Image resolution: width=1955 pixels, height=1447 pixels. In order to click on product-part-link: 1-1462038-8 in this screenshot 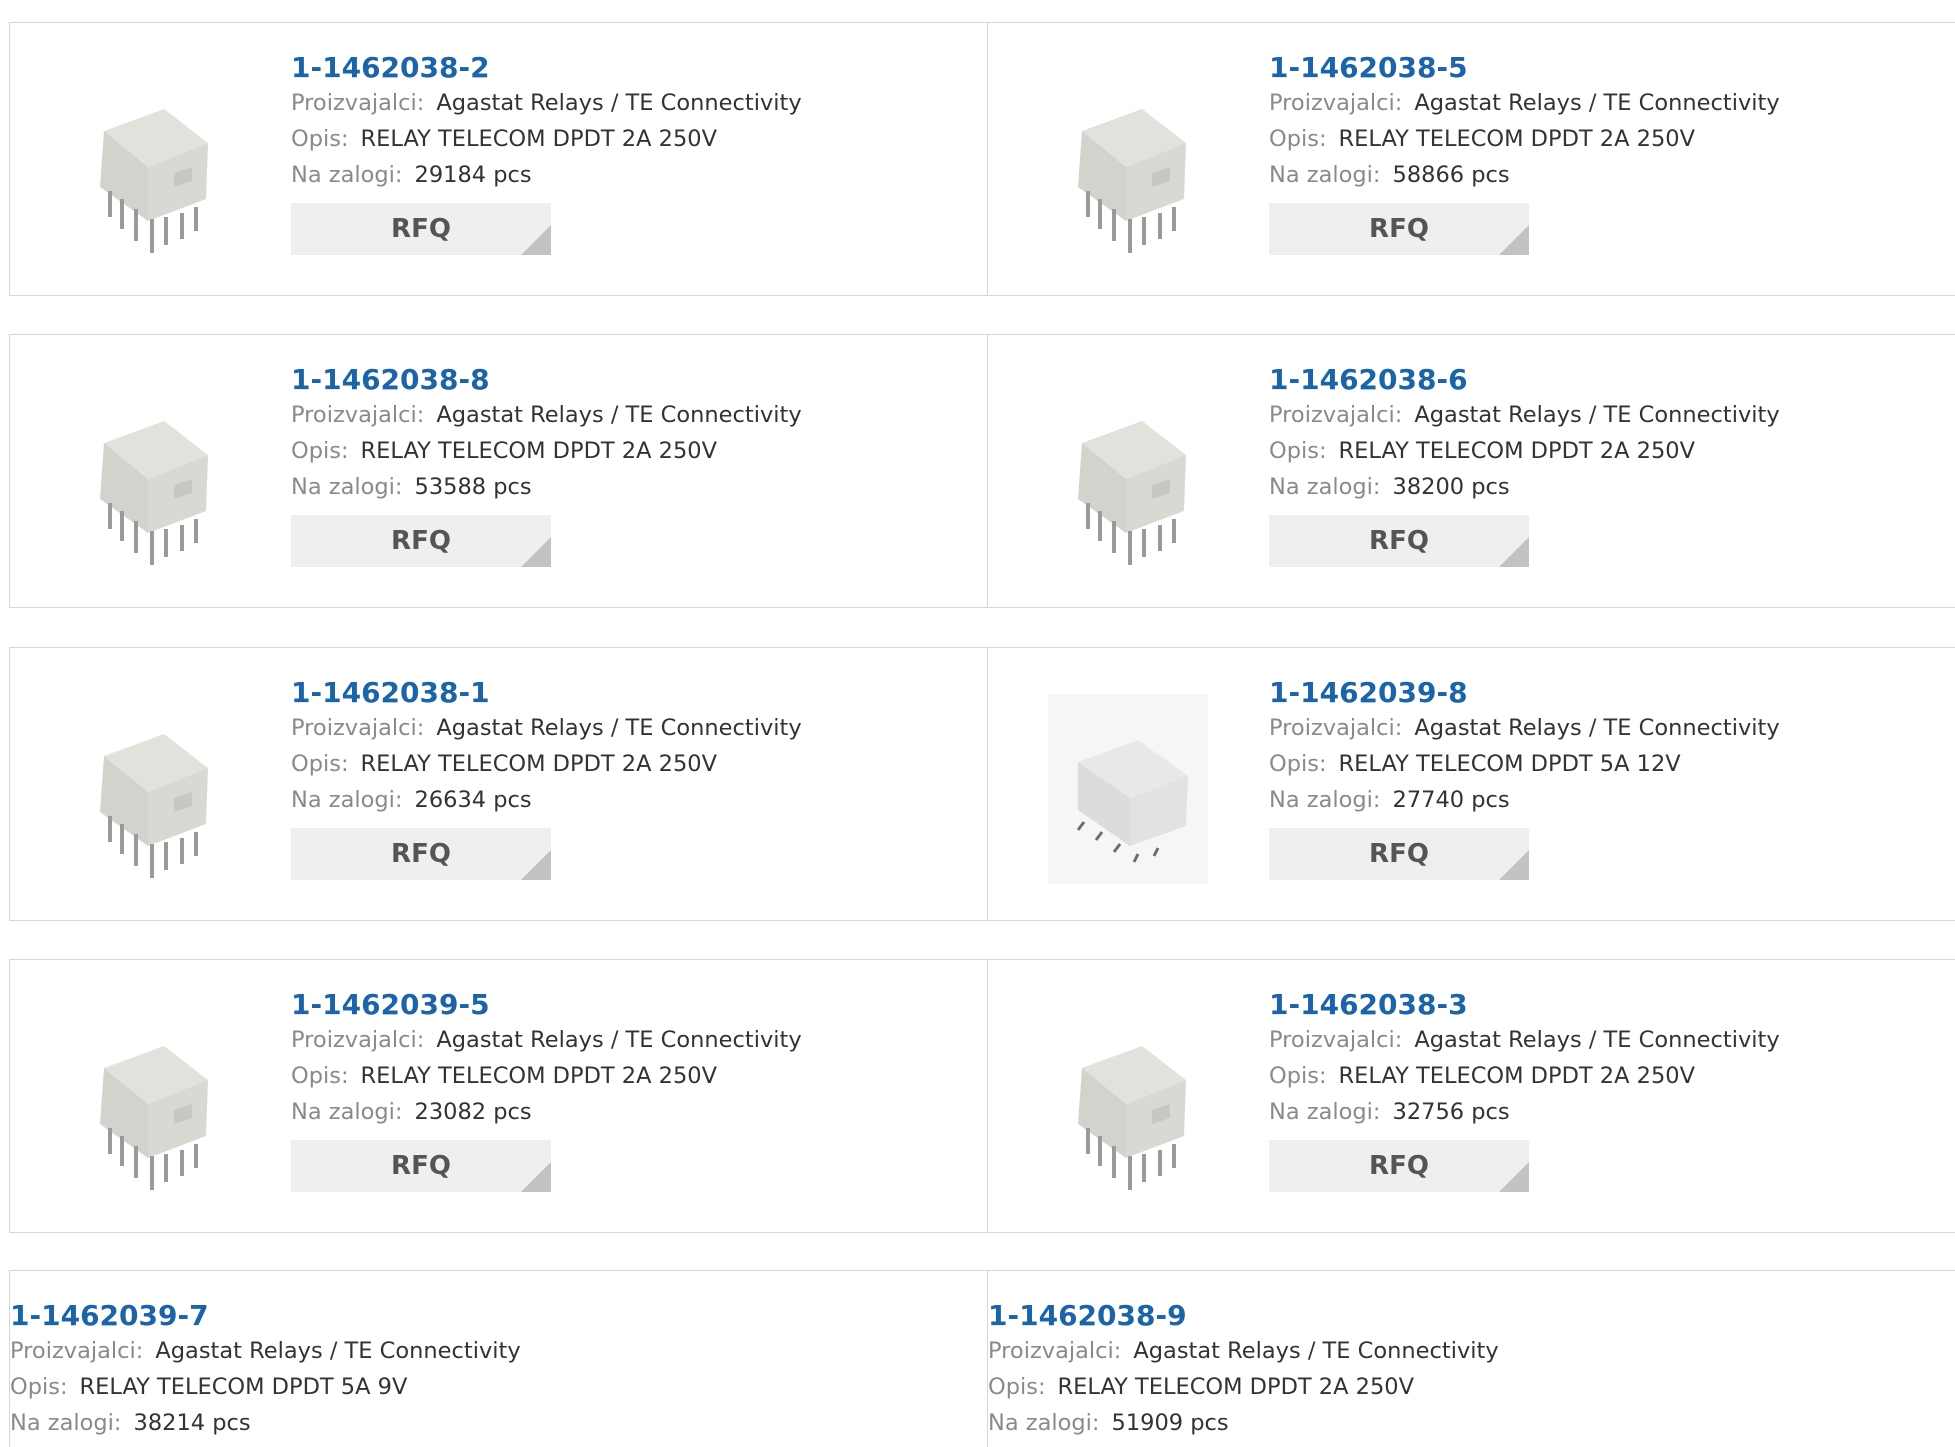, I will do `click(546, 380)`.